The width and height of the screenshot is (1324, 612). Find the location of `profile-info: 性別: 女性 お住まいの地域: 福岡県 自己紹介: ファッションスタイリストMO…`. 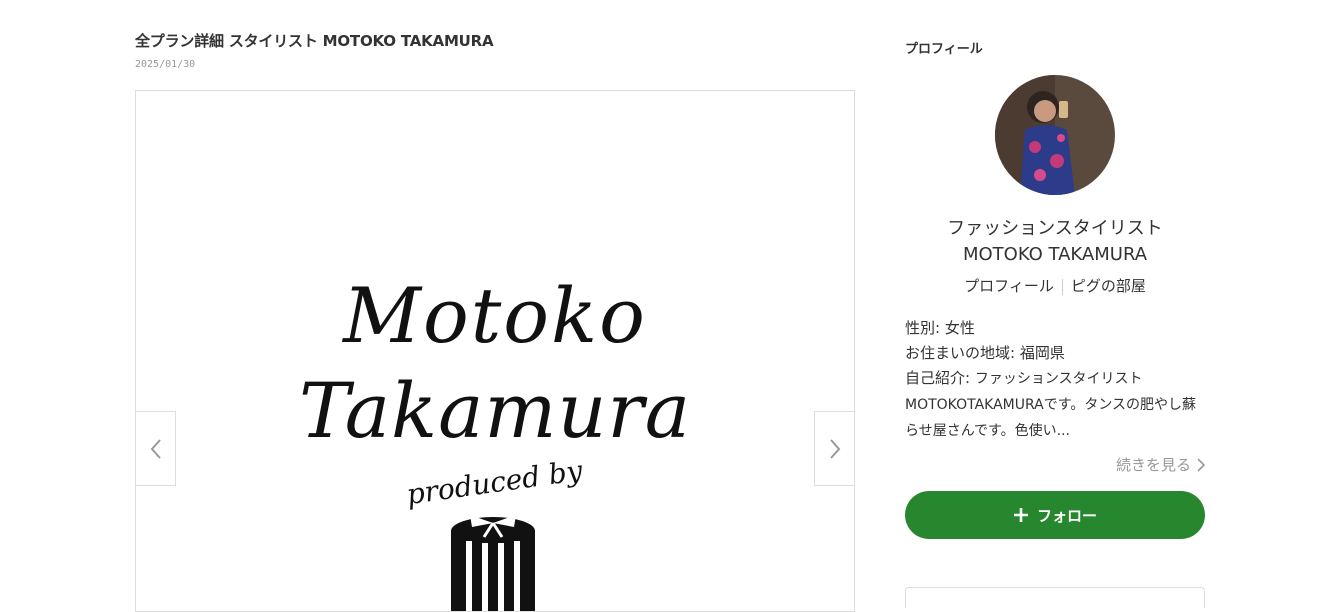

profile-info: 性別: 女性 お住まいの地域: 福岡県 自己紹介: ファッションスタイリストMO… is located at coordinates (1055, 380).